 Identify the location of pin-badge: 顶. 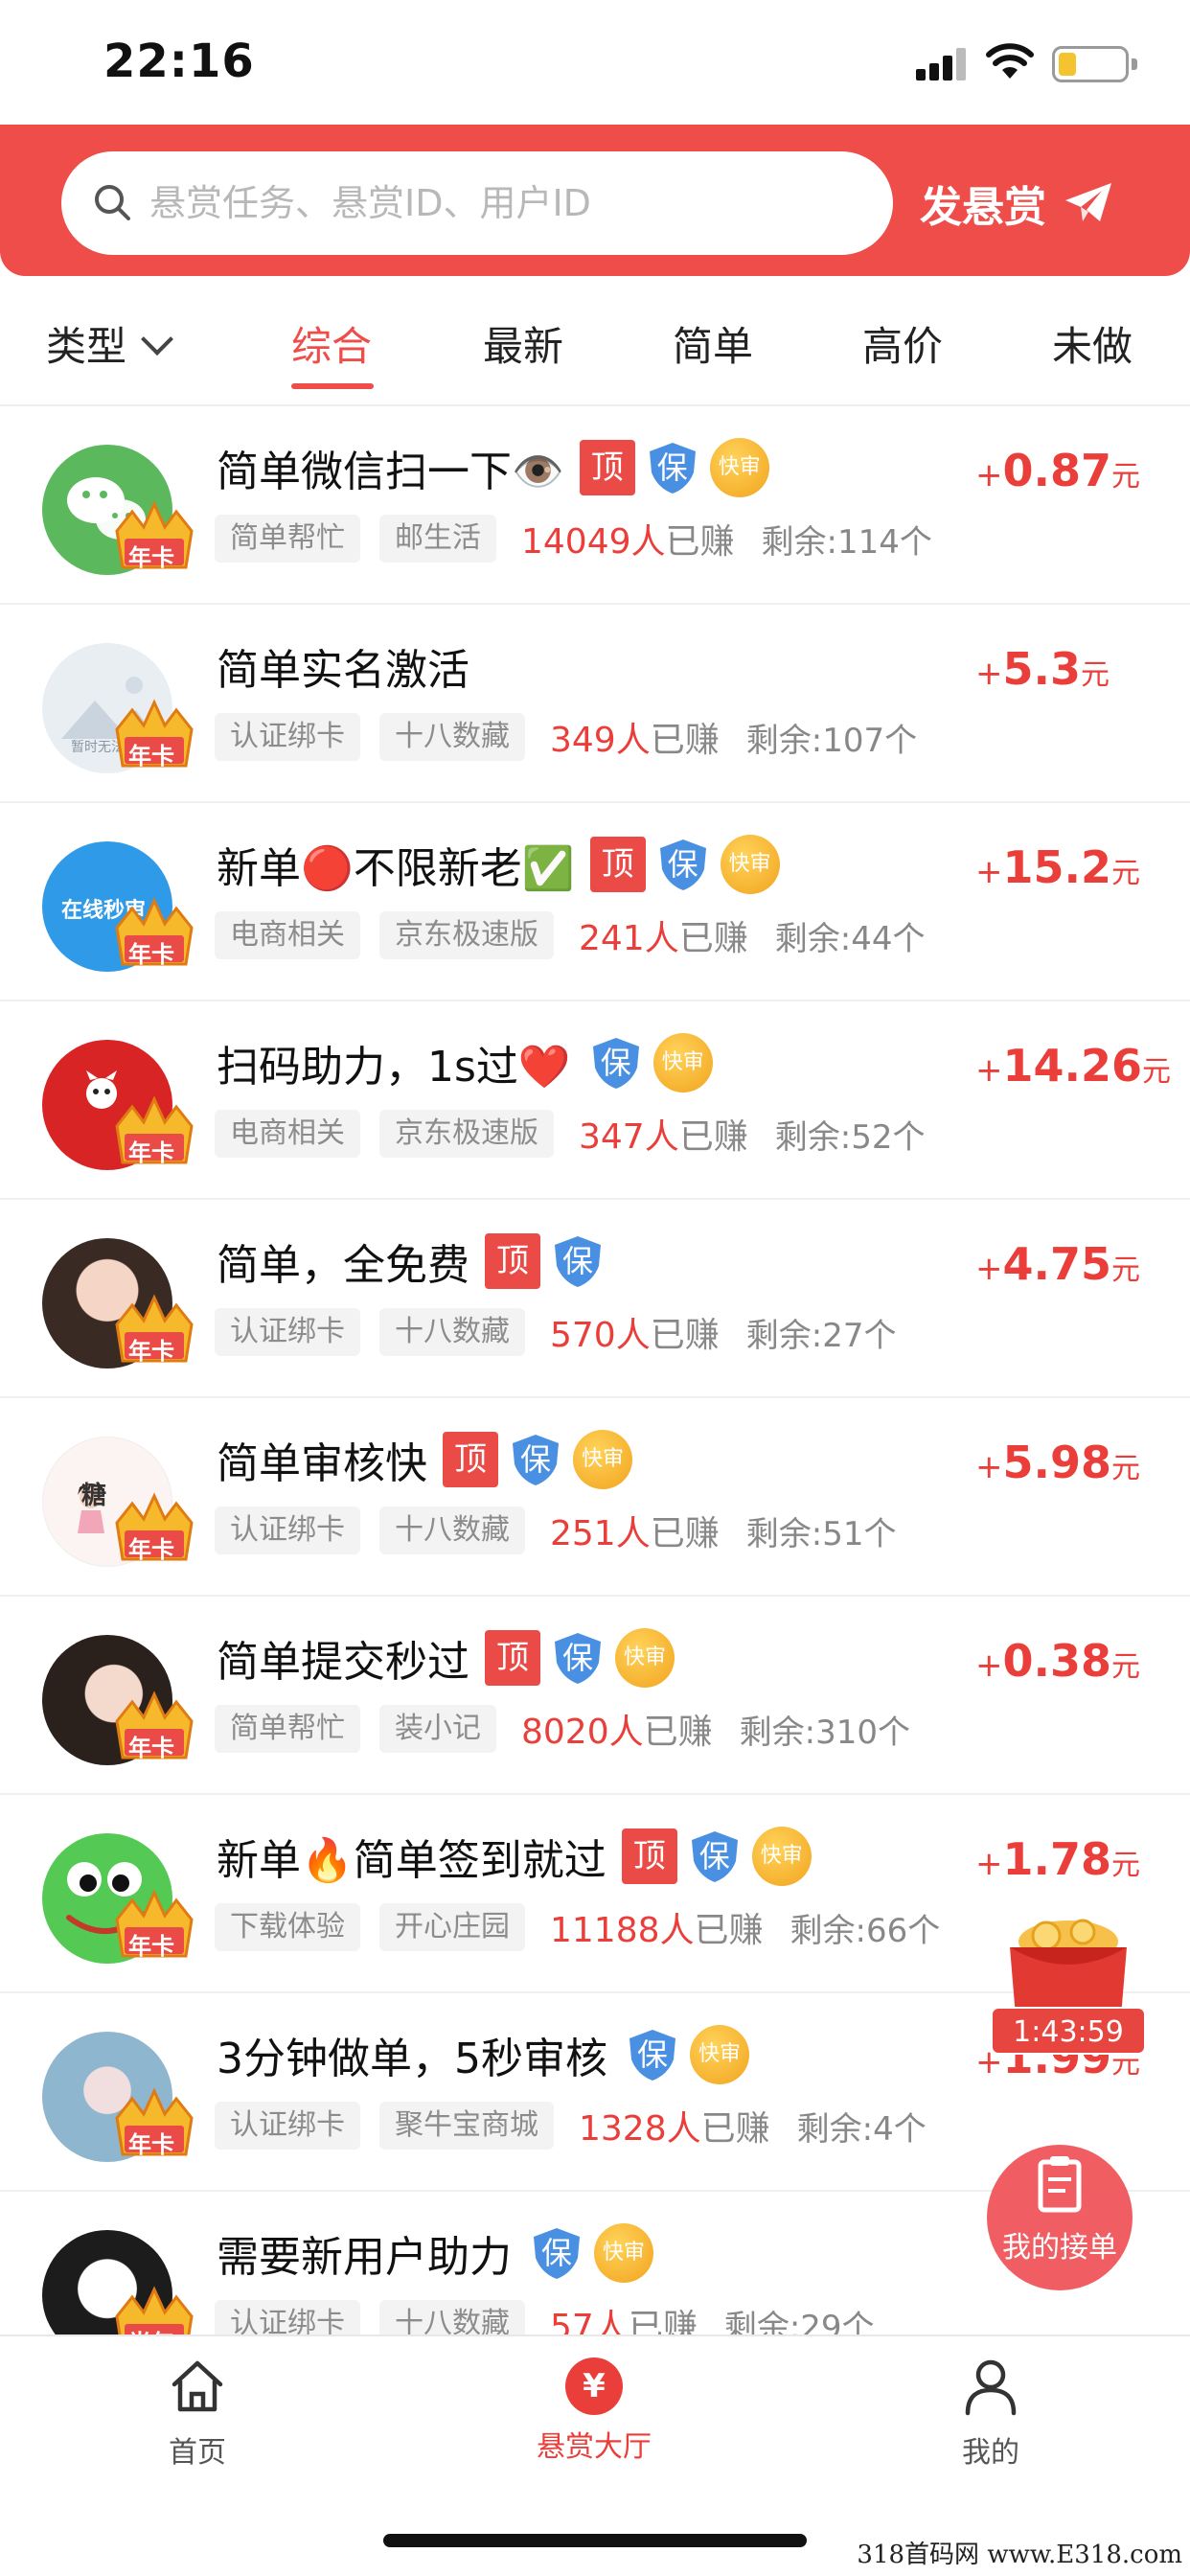
(649, 1856).